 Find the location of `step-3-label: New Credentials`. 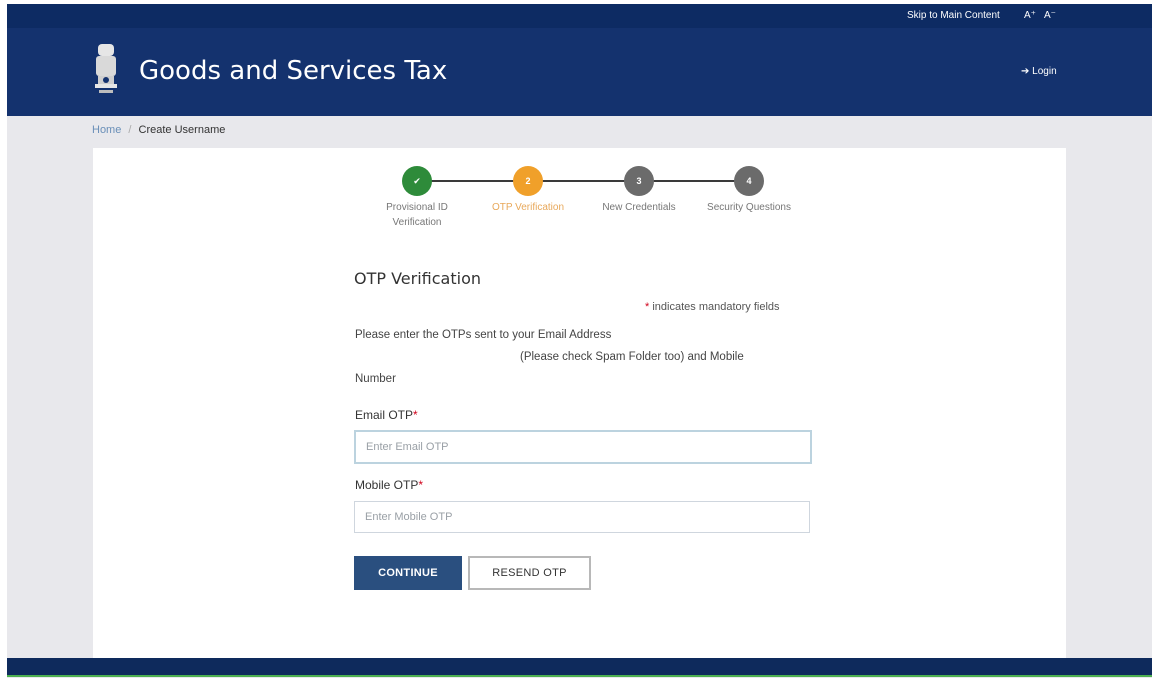

step-3-label: New Credentials is located at coordinates (639, 207).